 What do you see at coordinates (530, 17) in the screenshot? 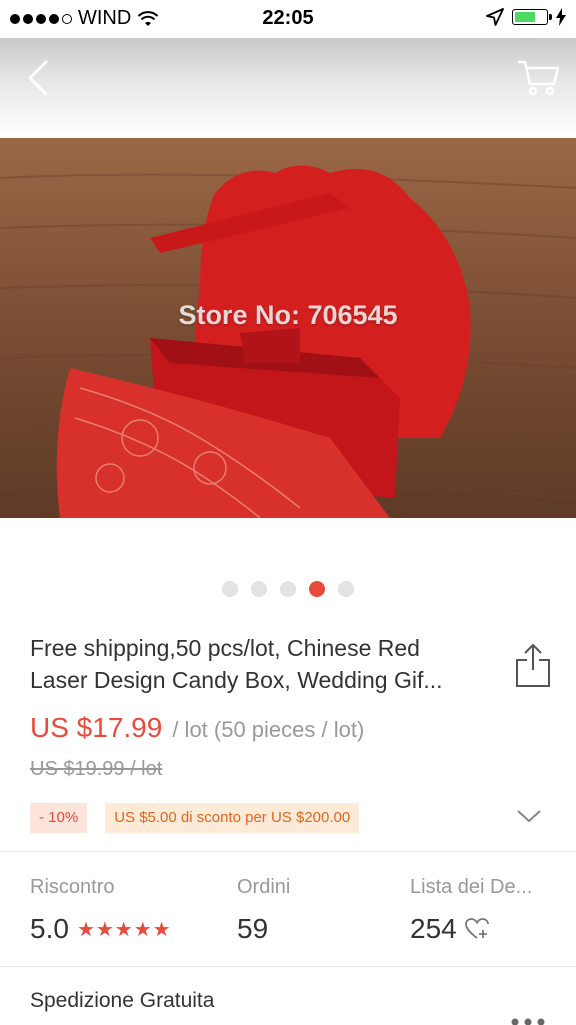
I see `battery-icon` at bounding box center [530, 17].